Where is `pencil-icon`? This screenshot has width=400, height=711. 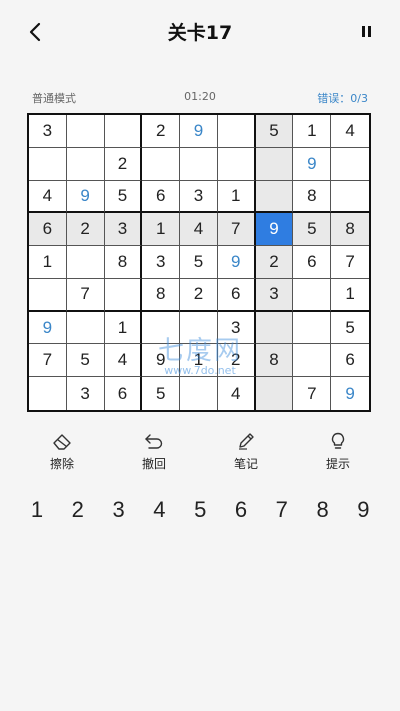
pencil-icon is located at coordinates (246, 441).